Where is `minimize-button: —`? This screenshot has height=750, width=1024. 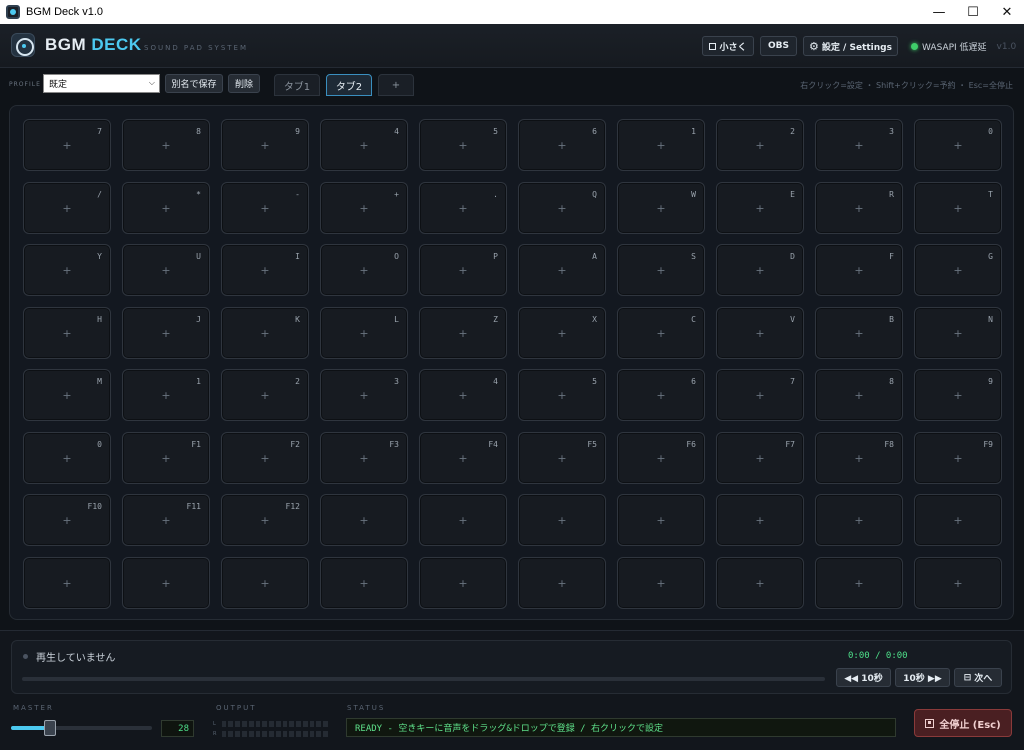 minimize-button: — is located at coordinates (939, 12).